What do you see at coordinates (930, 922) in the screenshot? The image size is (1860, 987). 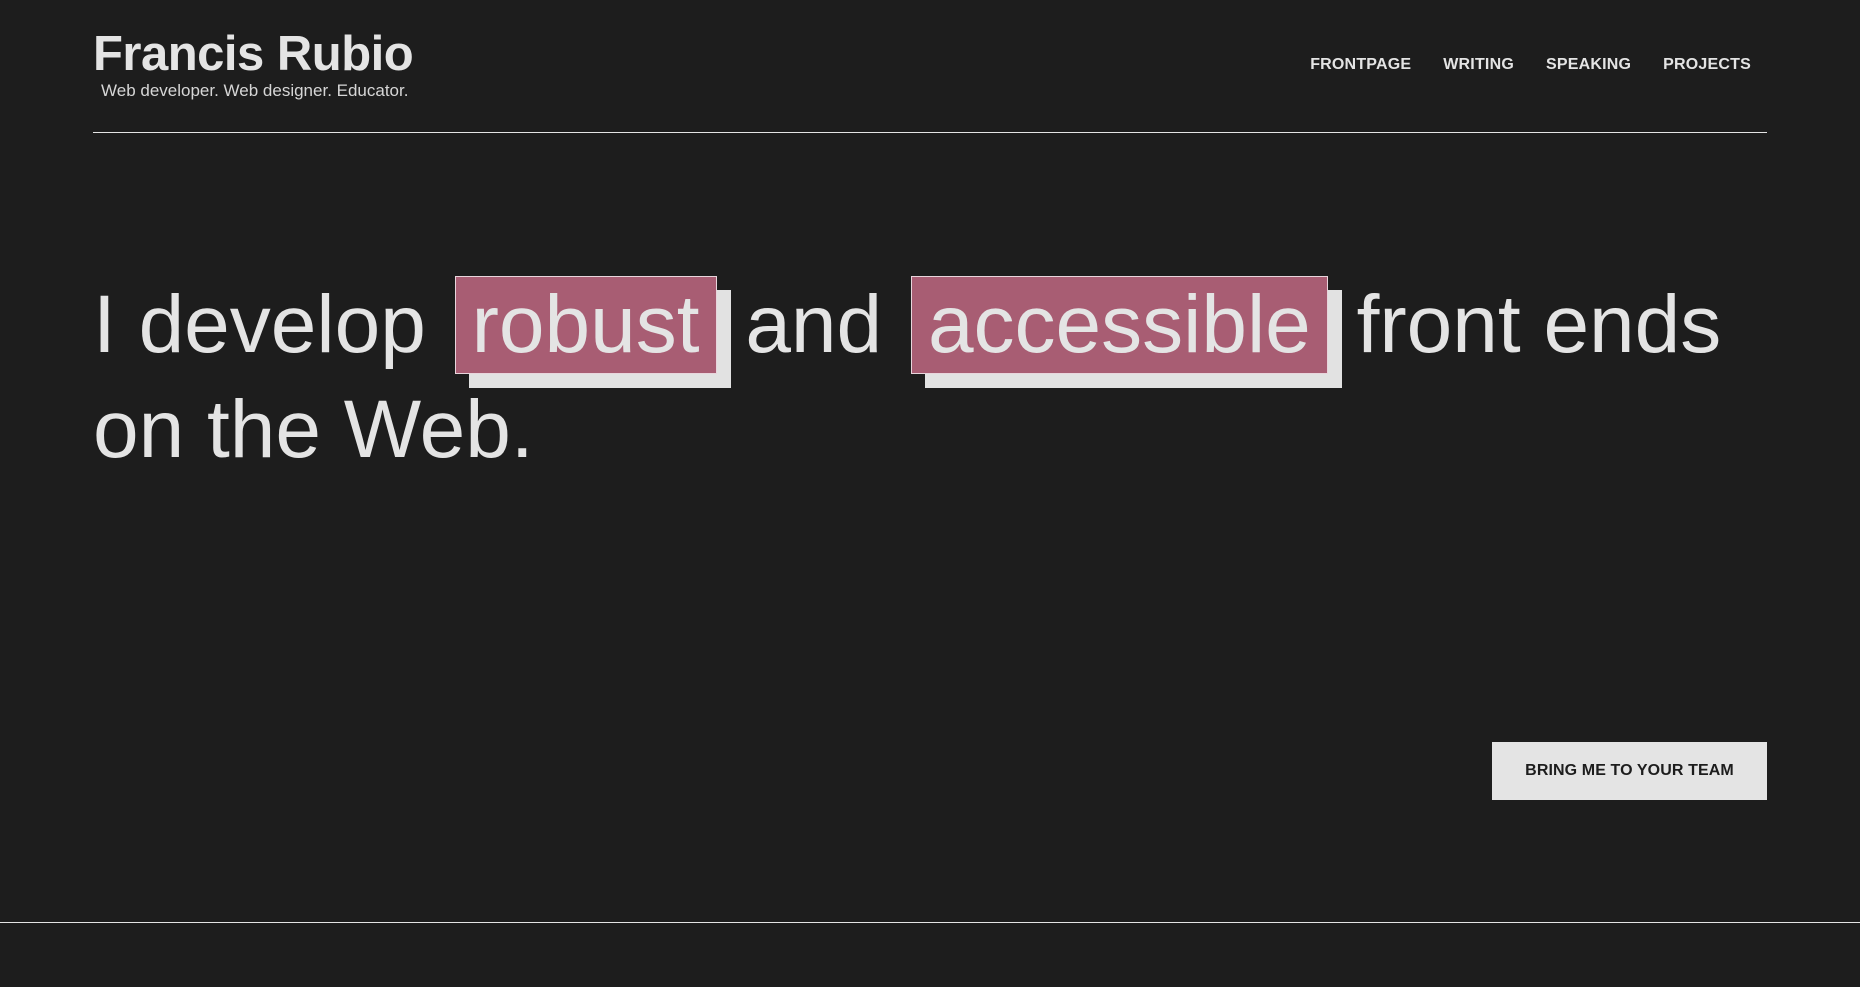 I see `footer-divider` at bounding box center [930, 922].